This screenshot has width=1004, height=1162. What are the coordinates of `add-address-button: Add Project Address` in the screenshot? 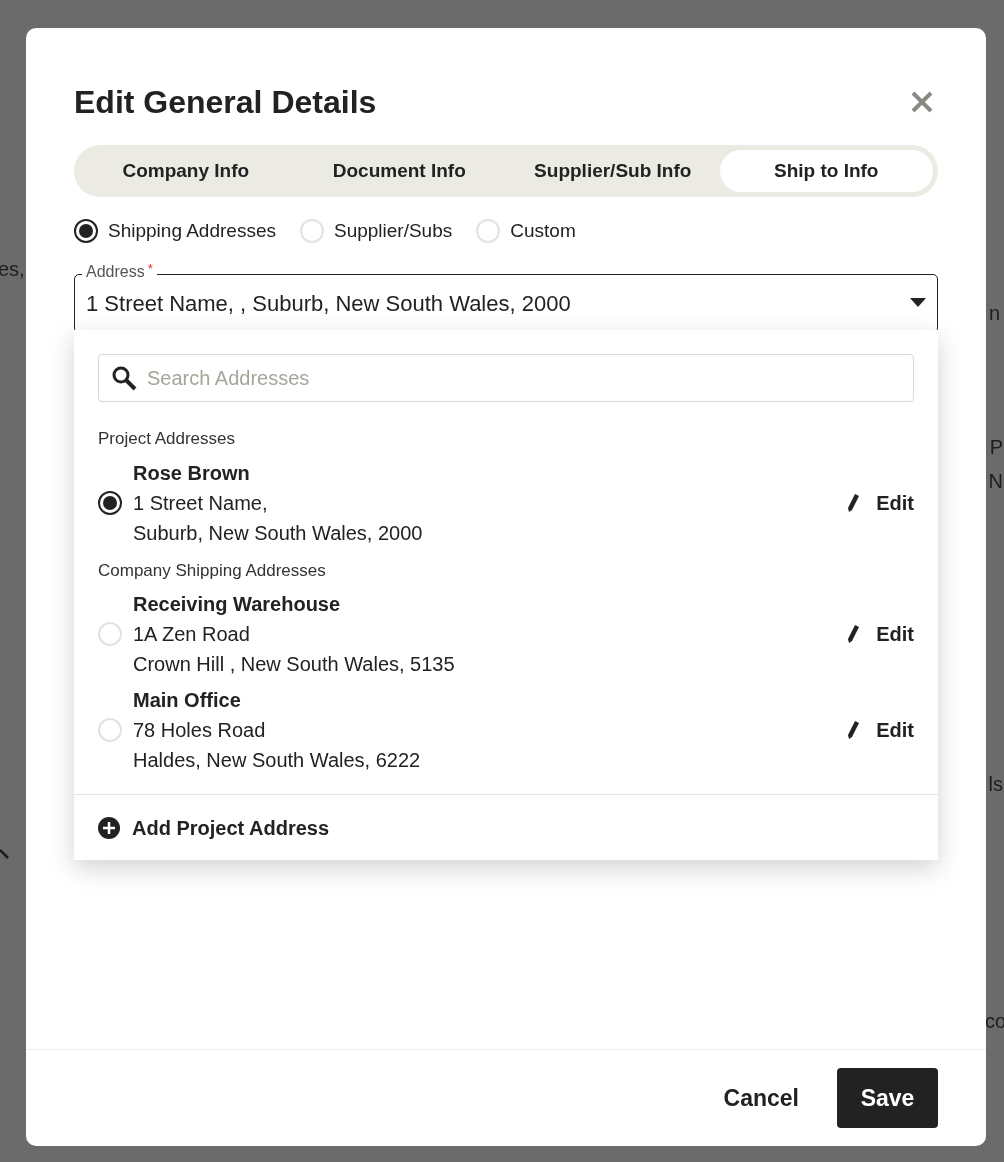 It's located at (214, 827).